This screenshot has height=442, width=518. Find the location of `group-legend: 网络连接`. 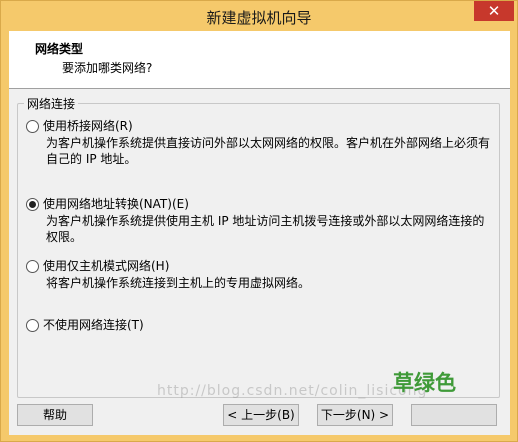

group-legend: 网络连接 is located at coordinates (51, 103).